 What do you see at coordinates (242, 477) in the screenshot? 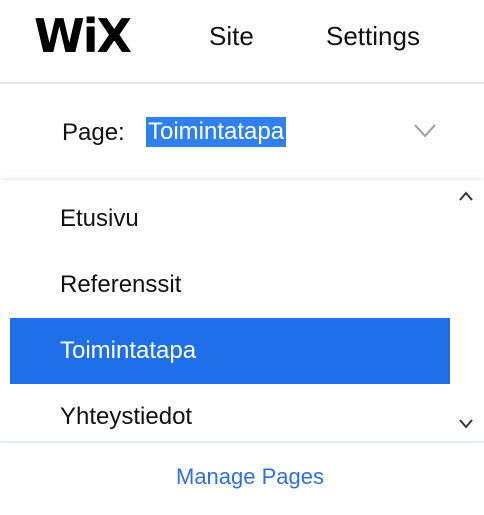
I see `manage-pages-link: Manage Pages` at bounding box center [242, 477].